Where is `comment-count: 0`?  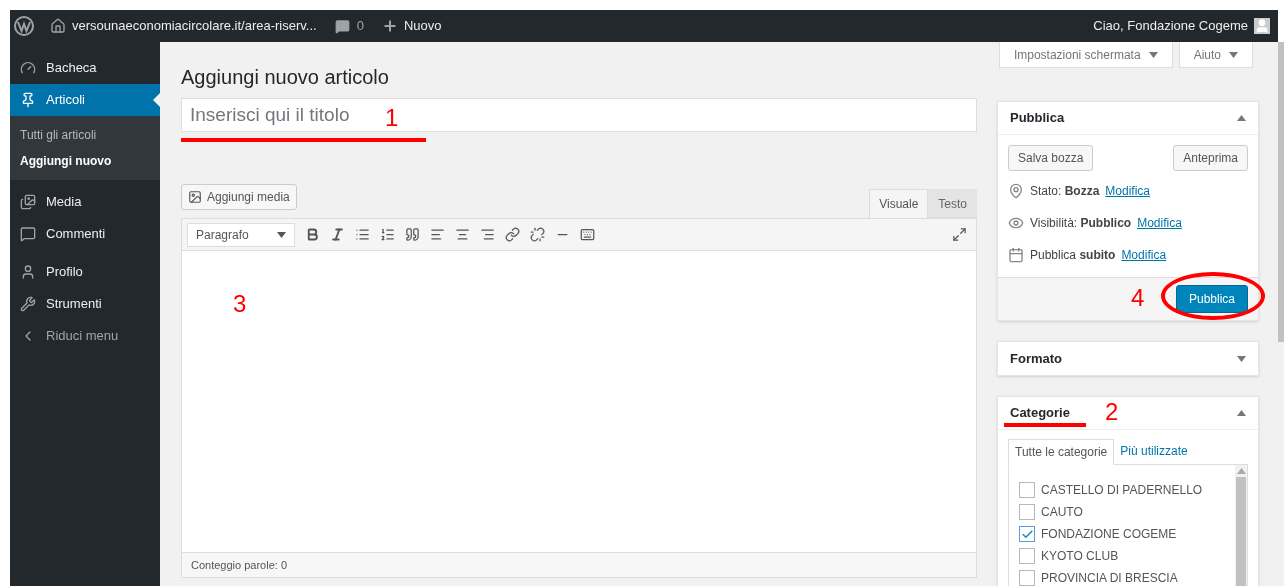
comment-count: 0 is located at coordinates (360, 26).